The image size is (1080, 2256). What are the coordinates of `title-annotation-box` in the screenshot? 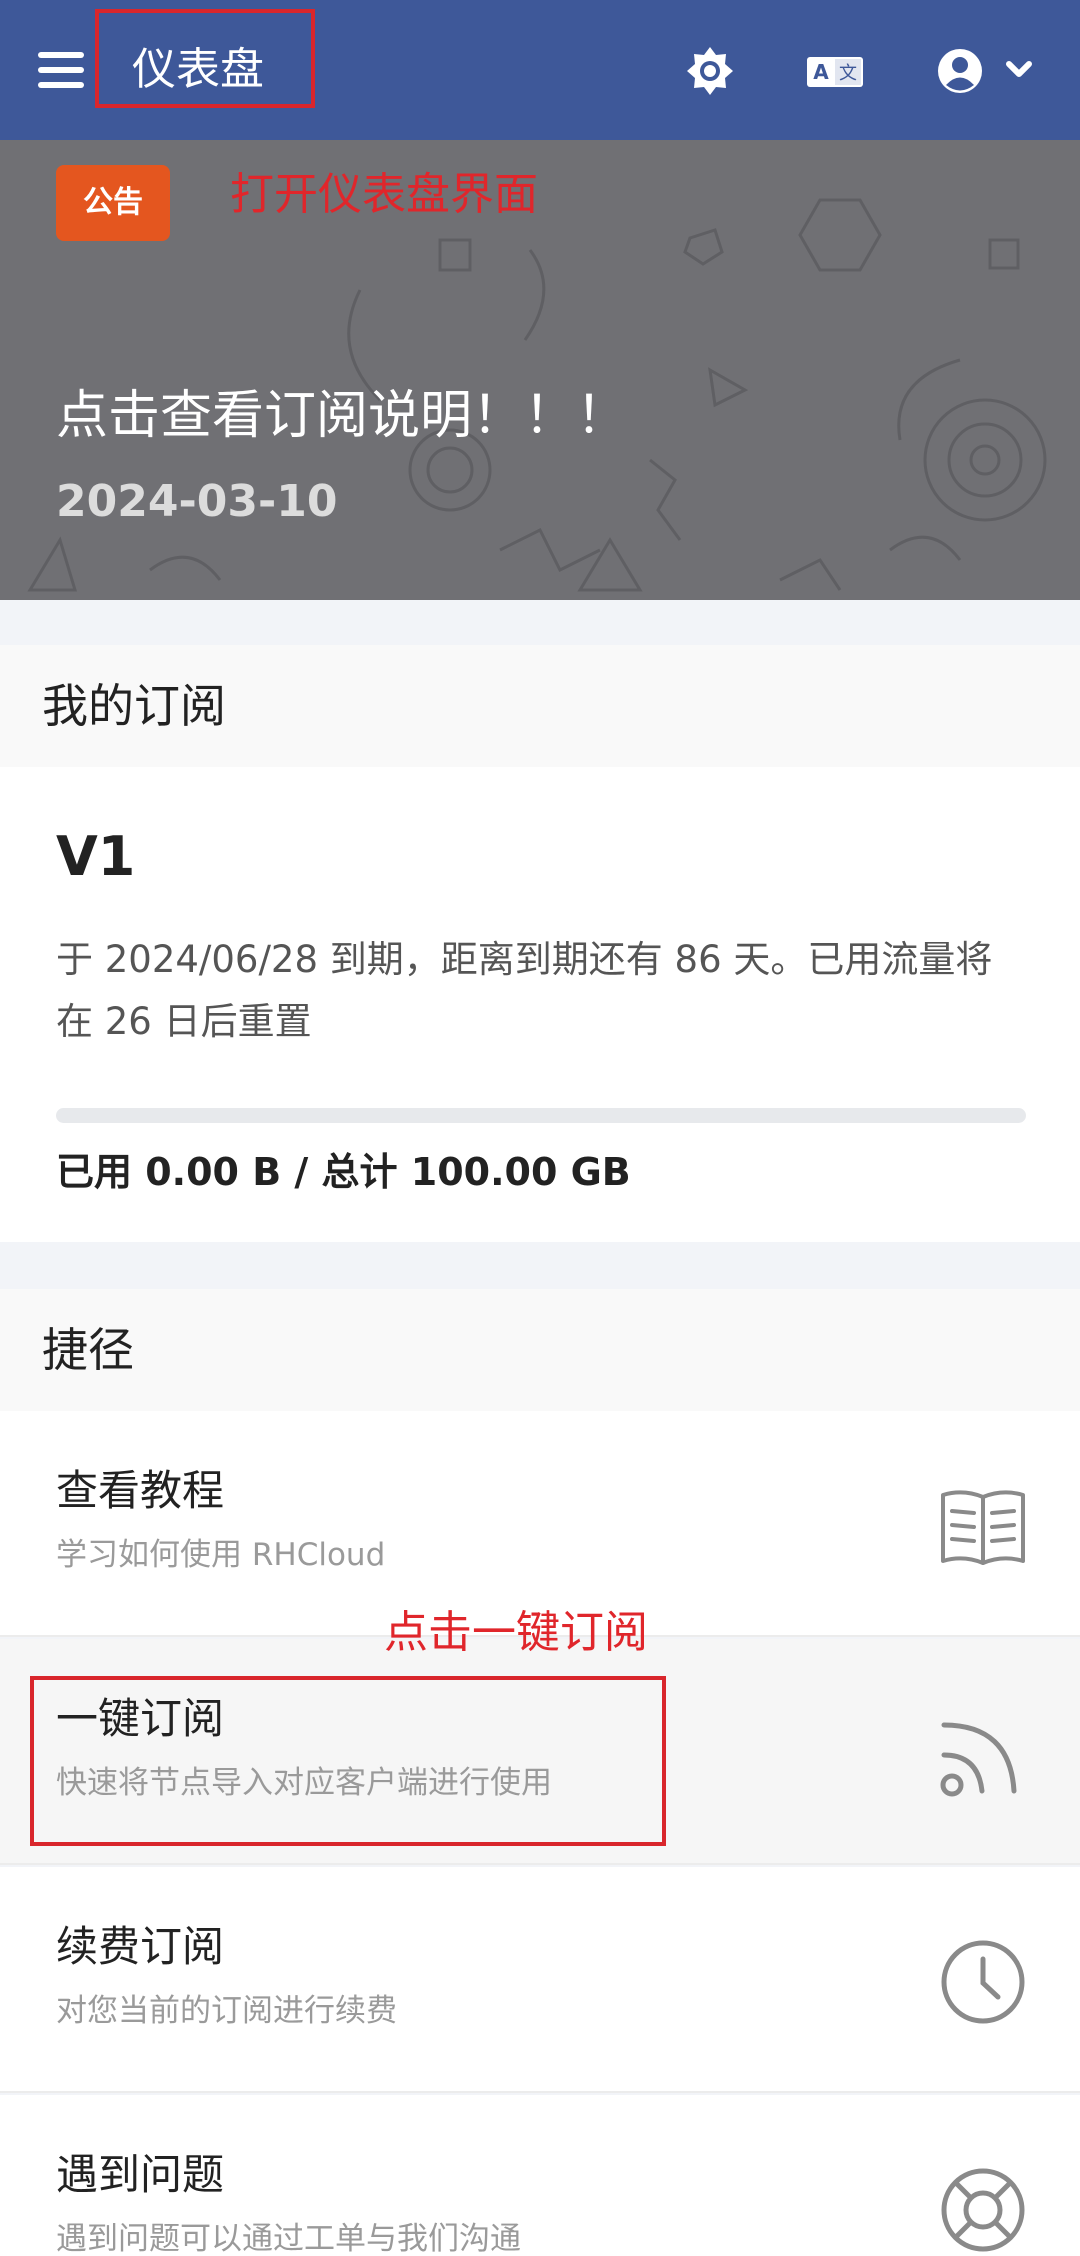 It's located at (205, 58).